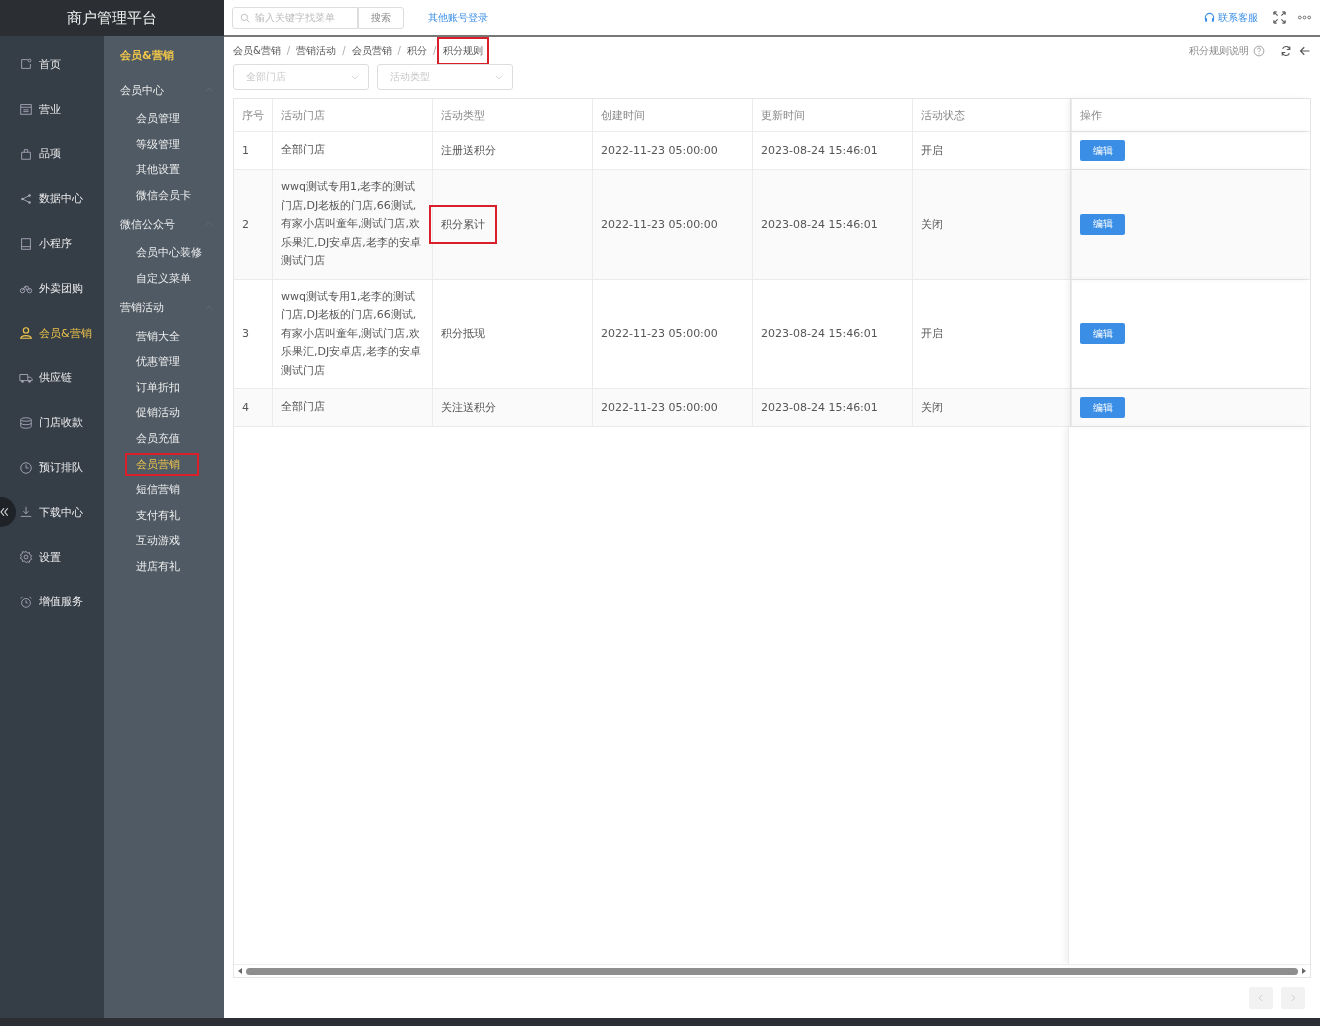 The image size is (1320, 1026). What do you see at coordinates (142, 90) in the screenshot?
I see `submenu-group: 会员中心` at bounding box center [142, 90].